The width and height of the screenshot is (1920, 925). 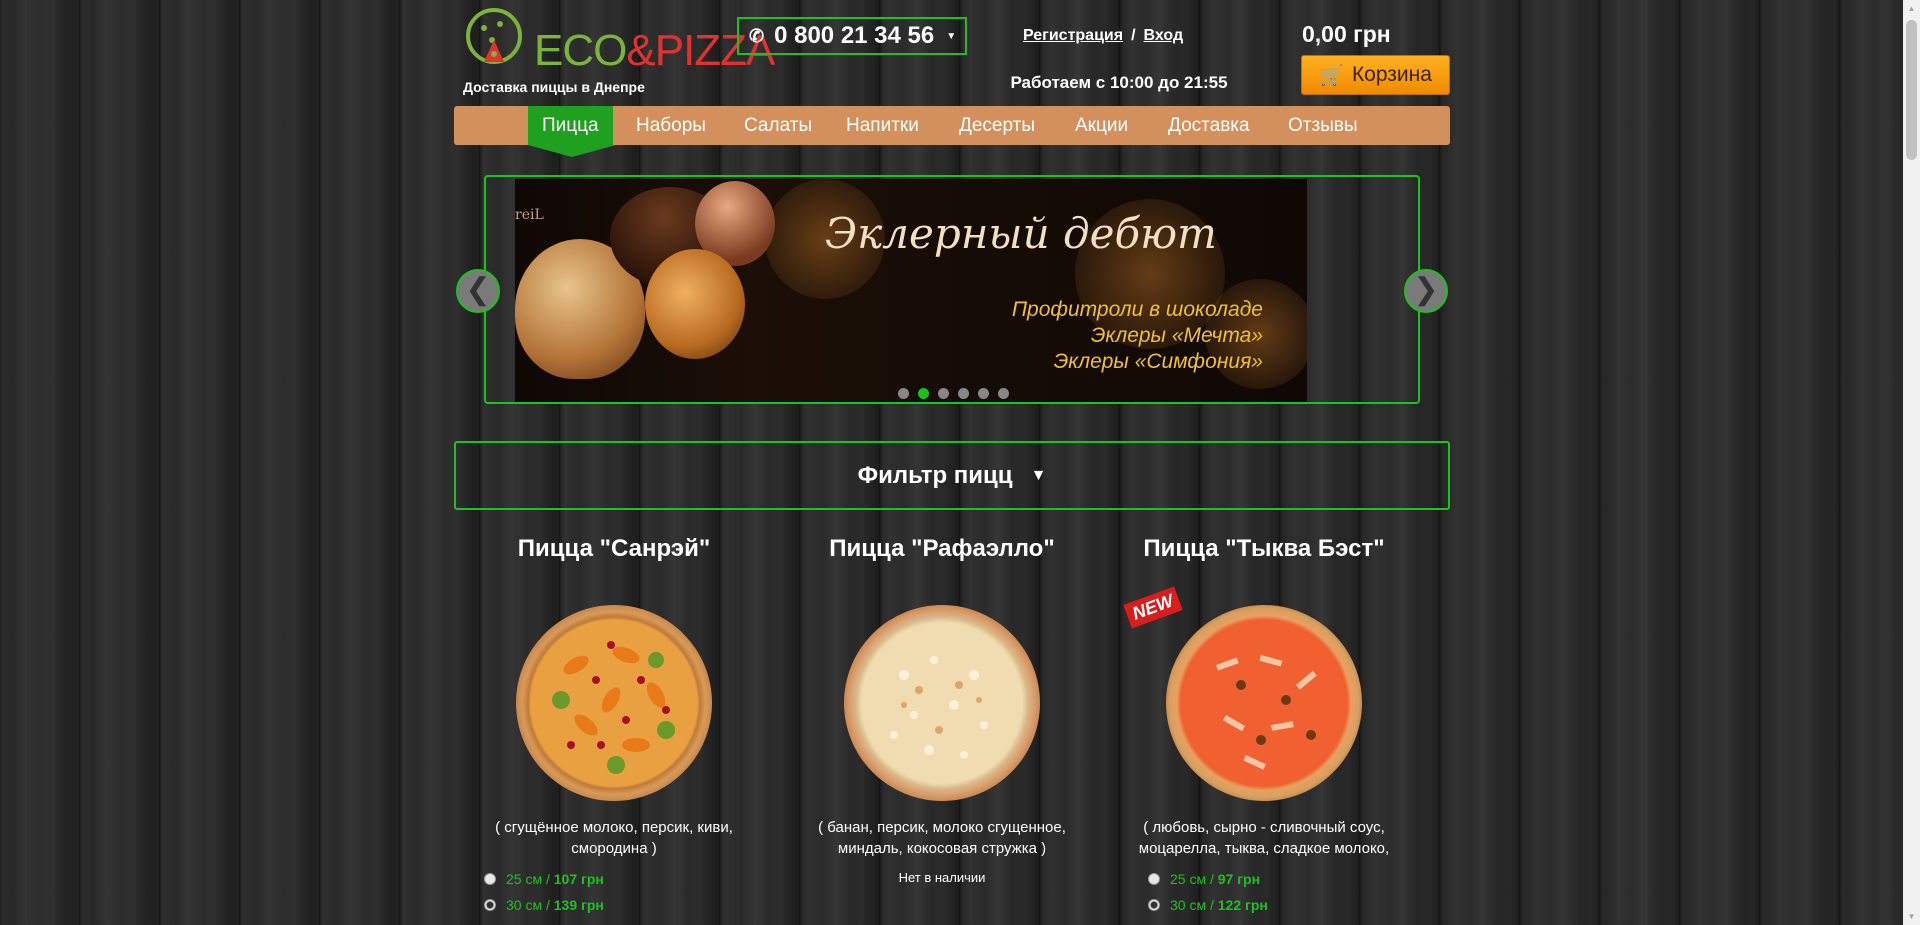 What do you see at coordinates (942, 549) in the screenshot?
I see `product-title: Пицца "Рафаэлло"` at bounding box center [942, 549].